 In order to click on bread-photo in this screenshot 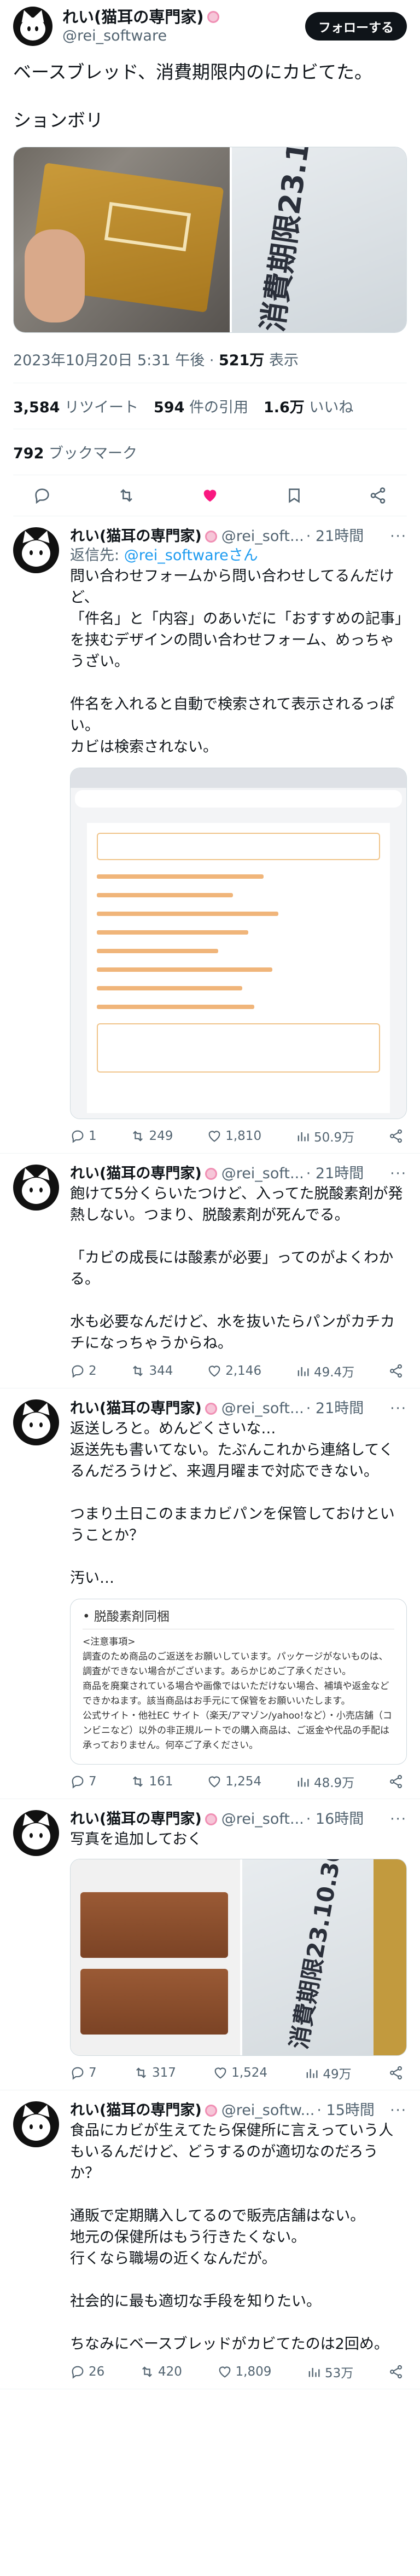, I will do `click(122, 239)`.